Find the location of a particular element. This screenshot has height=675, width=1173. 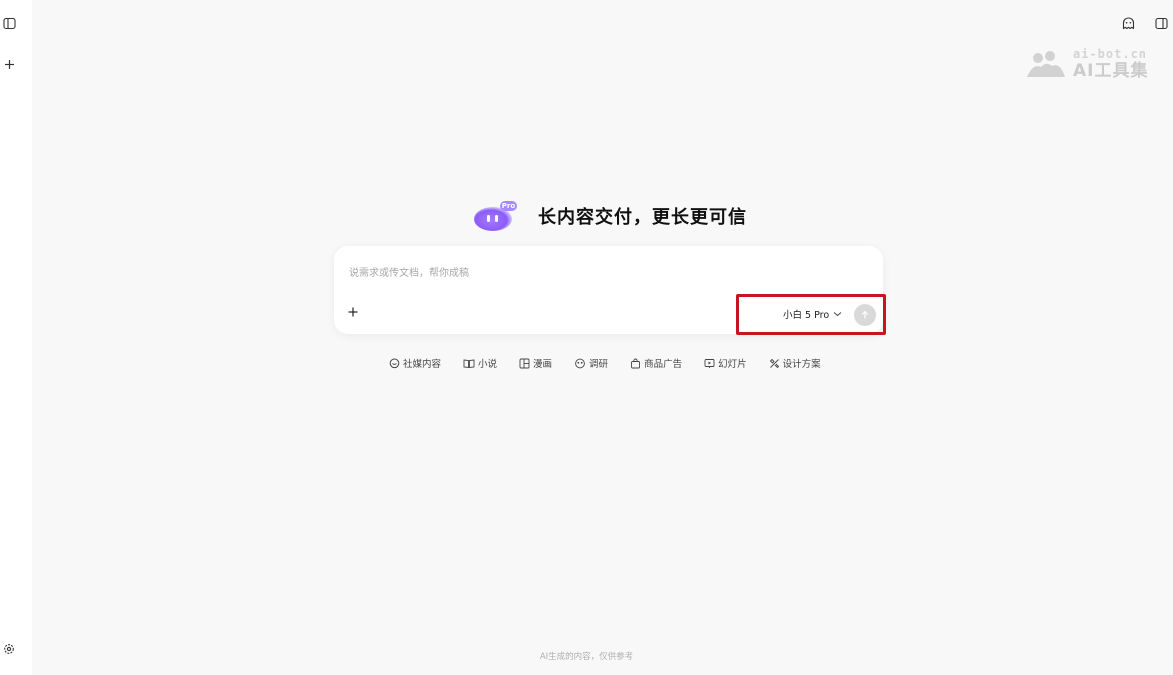

chip-label: 小说 is located at coordinates (488, 364).